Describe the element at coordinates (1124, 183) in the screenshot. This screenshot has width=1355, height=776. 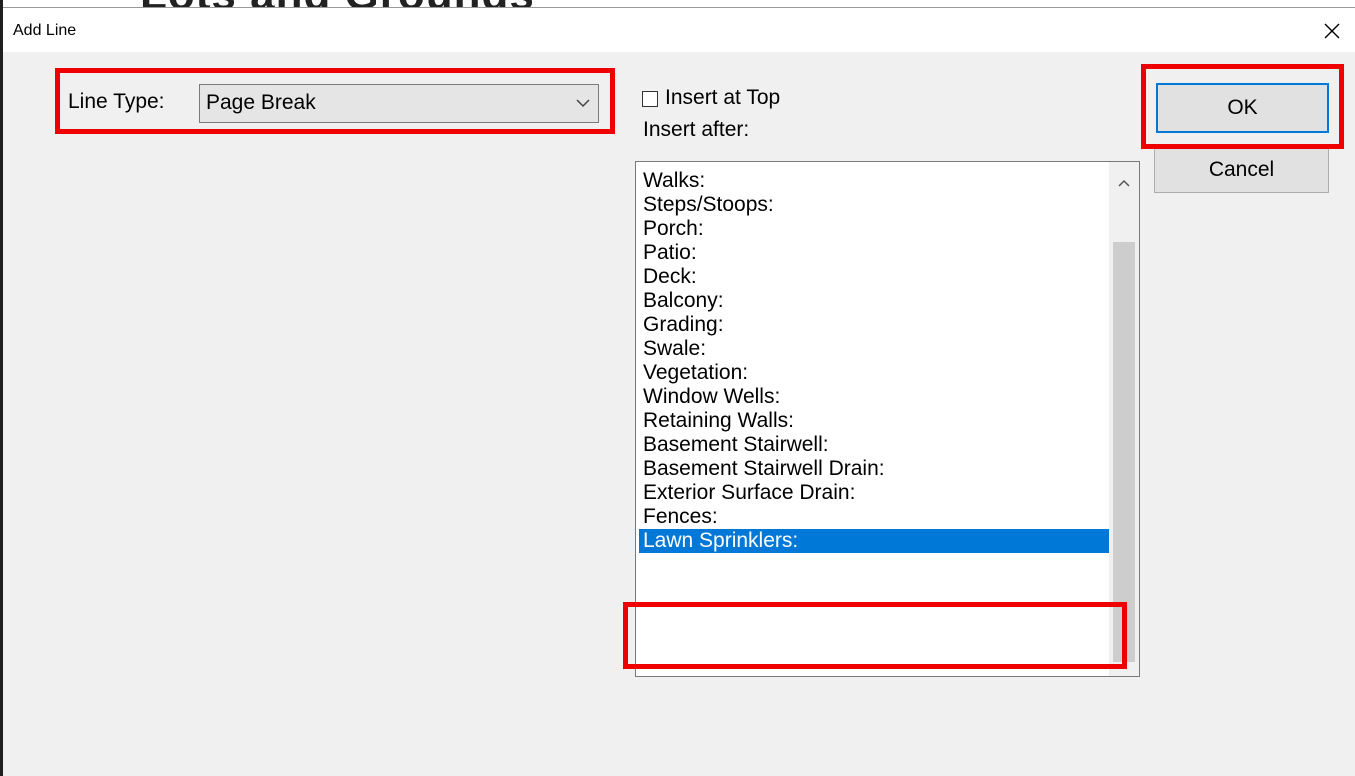
I see `scroll-up-icon` at that location.